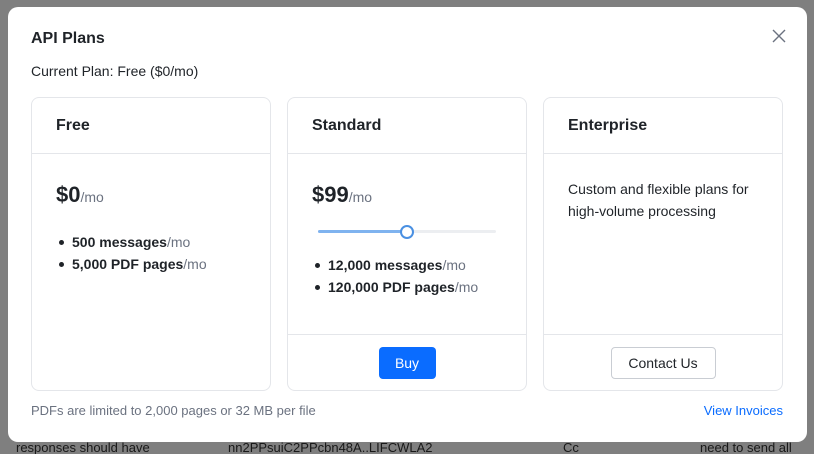 Image resolution: width=814 pixels, height=454 pixels. I want to click on current-plan-label: Current Plan: Free ($0/mo), so click(115, 71).